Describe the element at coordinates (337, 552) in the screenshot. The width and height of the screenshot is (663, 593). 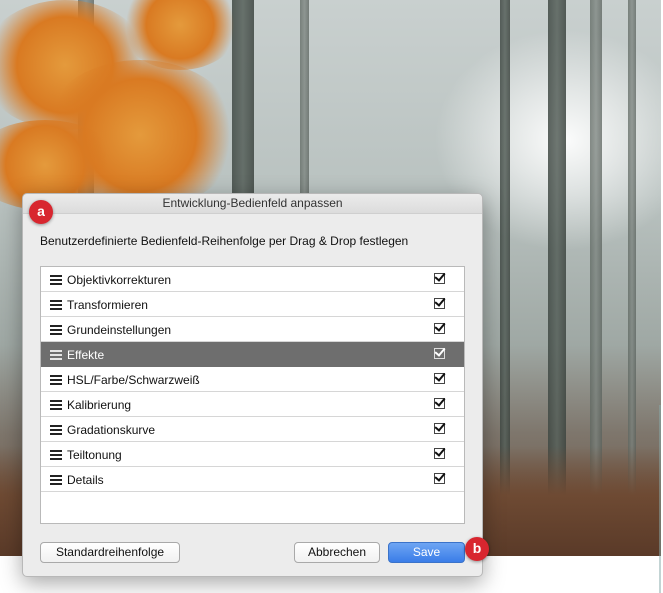
I see `cancel-button: Abbrechen` at that location.